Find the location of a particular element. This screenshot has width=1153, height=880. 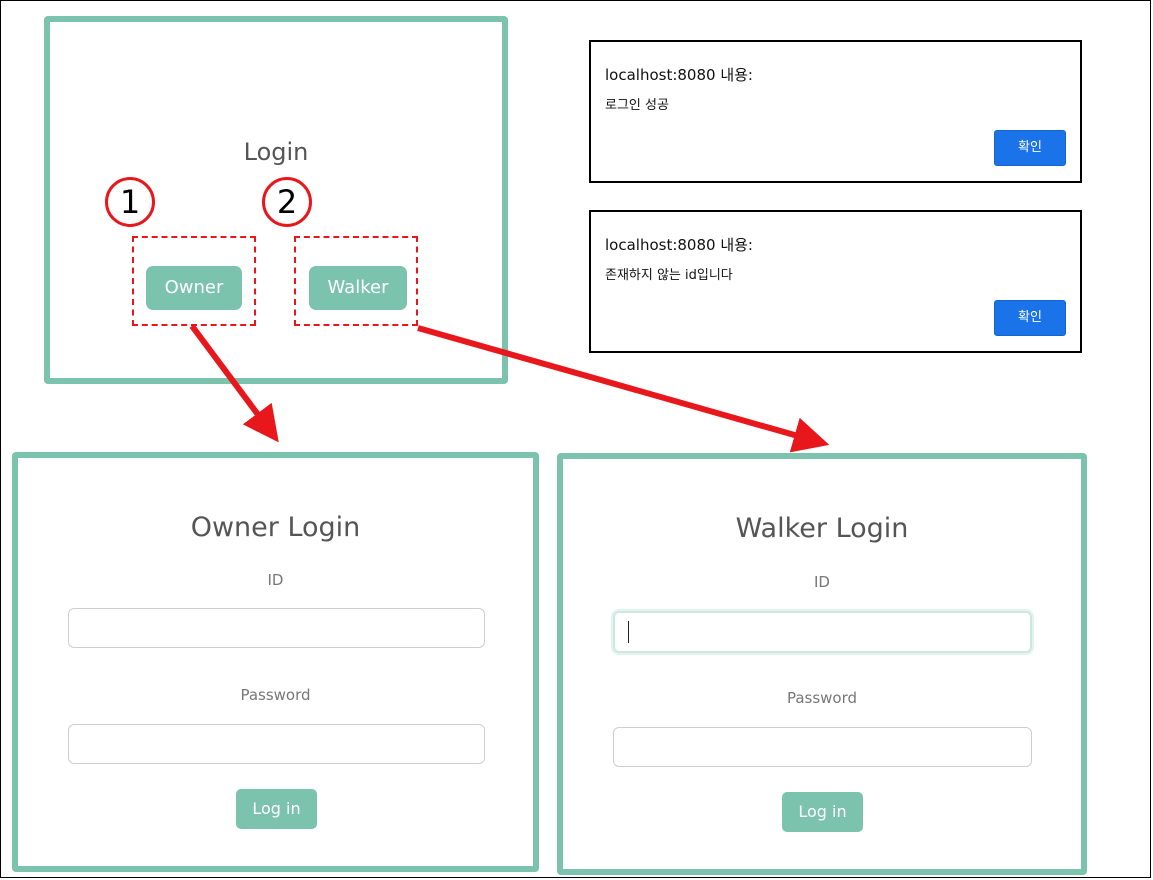

walker-id-input is located at coordinates (822, 632).